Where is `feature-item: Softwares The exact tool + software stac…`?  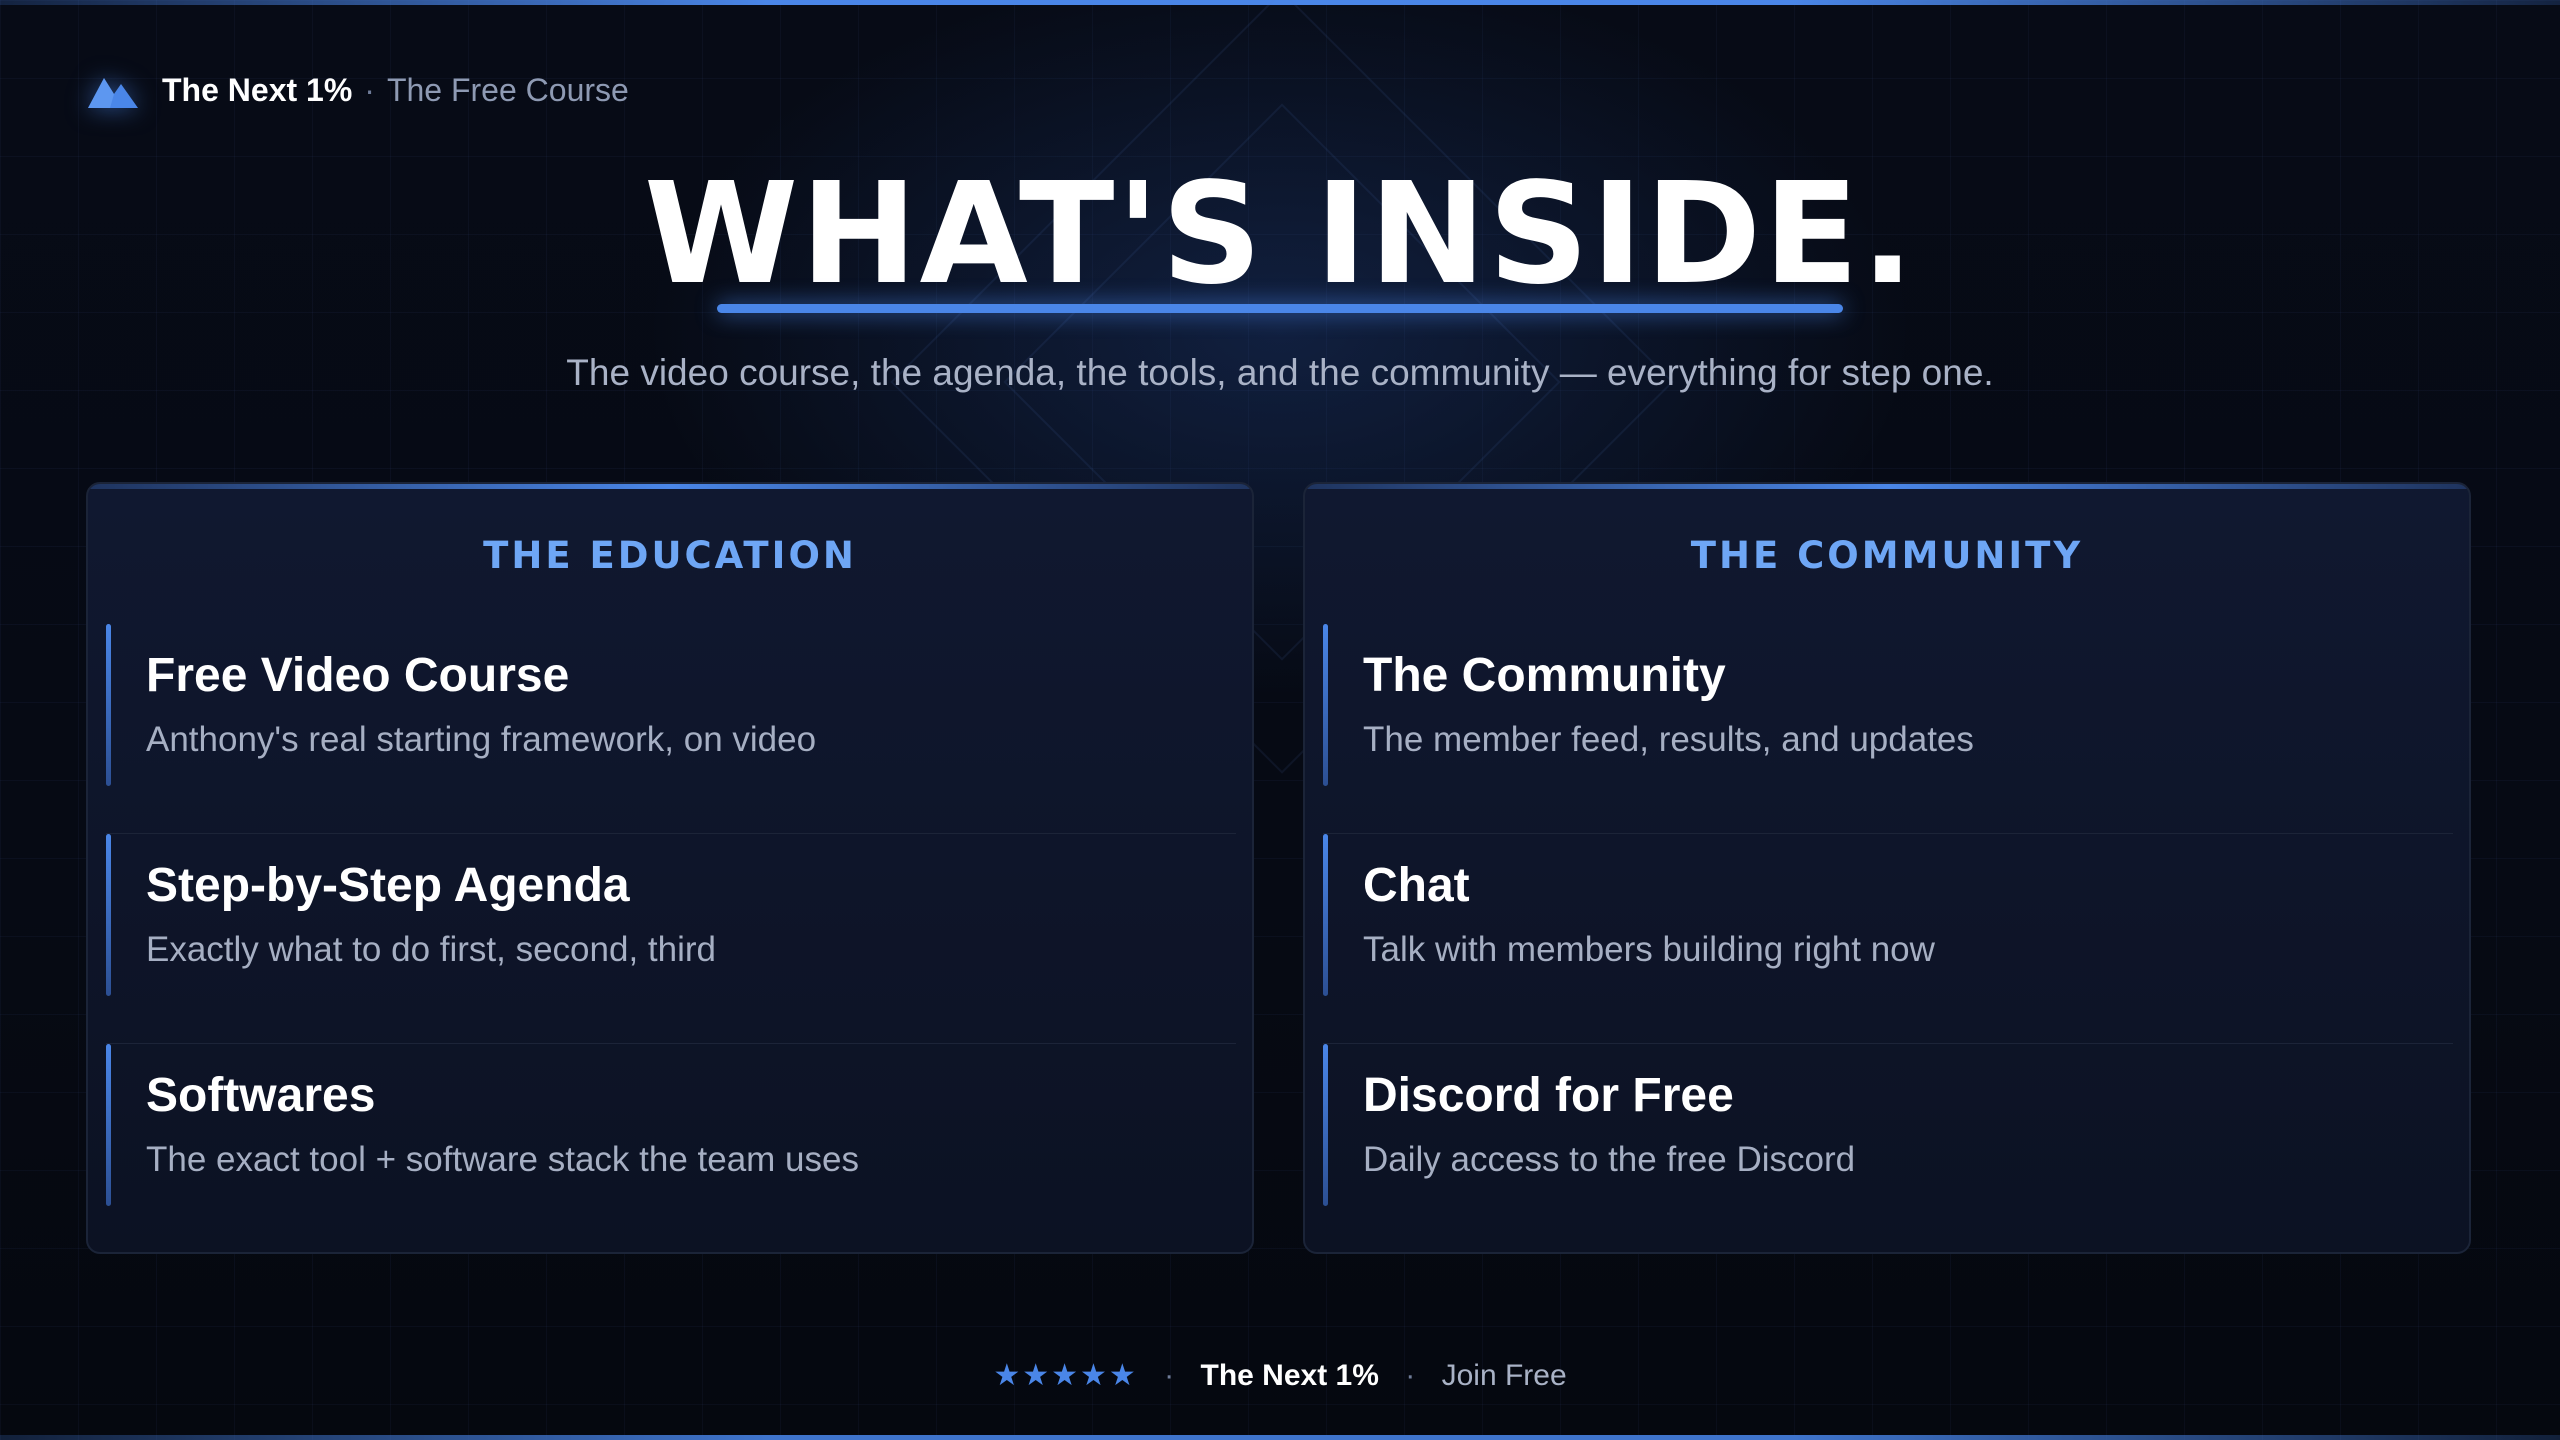
feature-item: Softwares The exact tool + software stac… is located at coordinates (671, 1148).